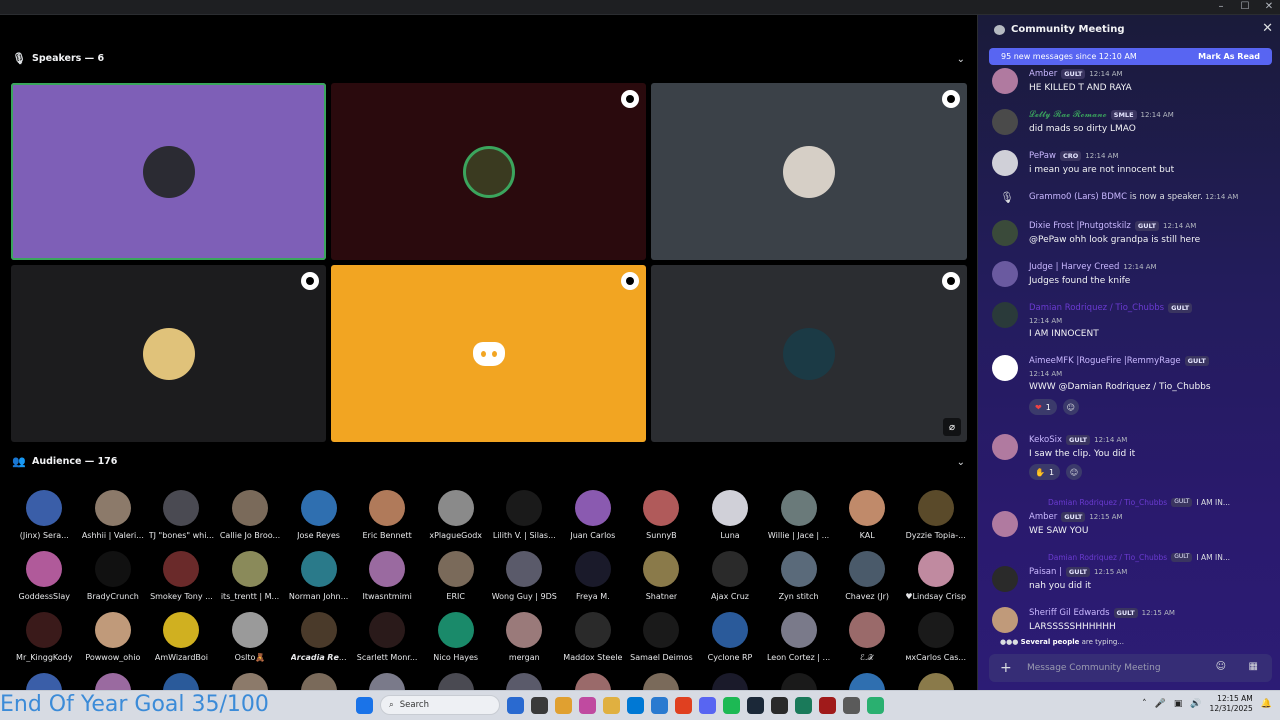 This screenshot has width=1280, height=720. I want to click on start-icon, so click(364, 705).